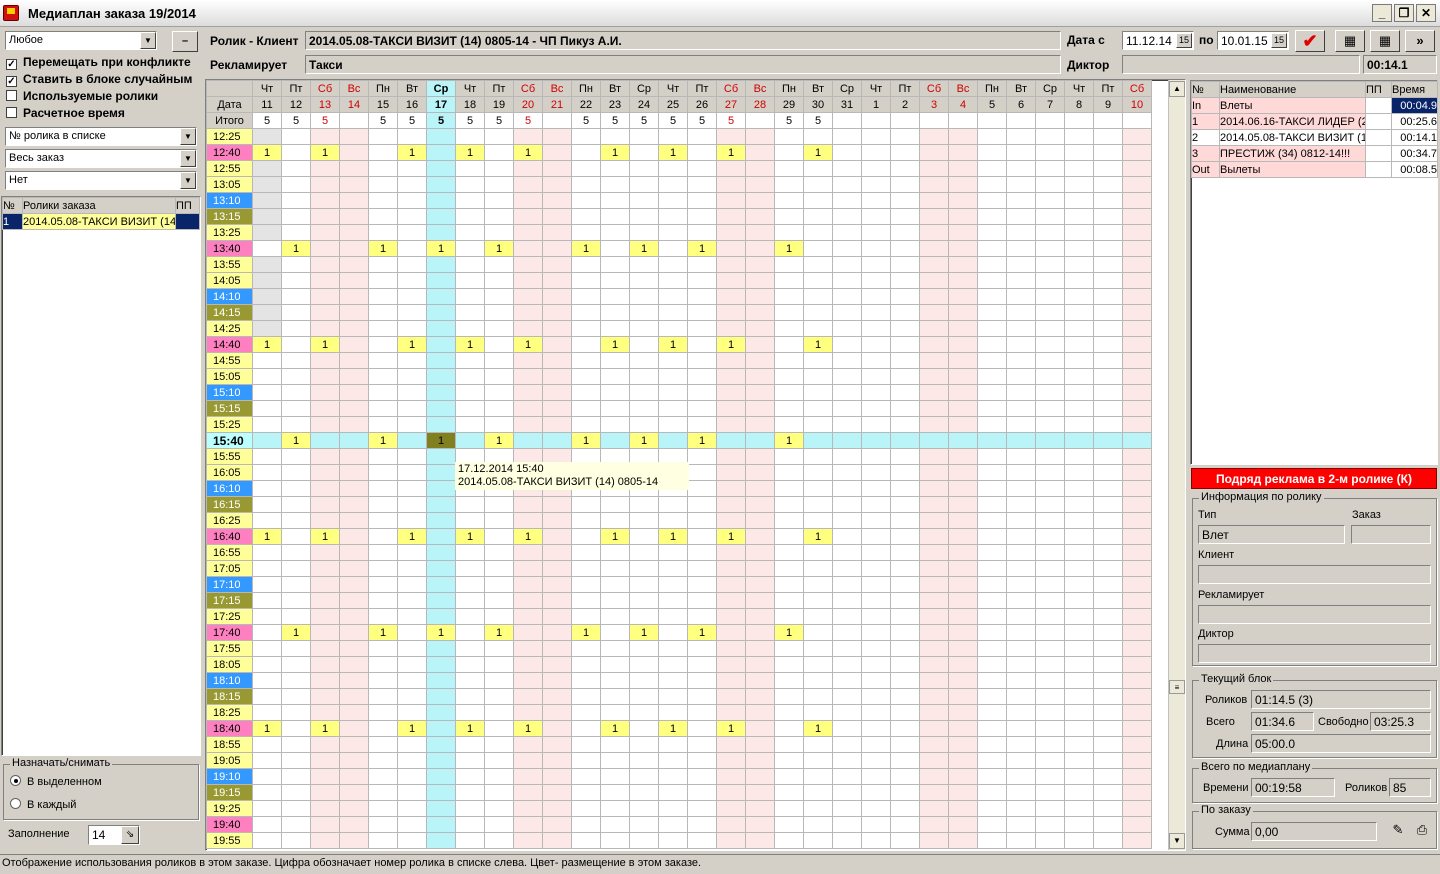 The image size is (1440, 874). What do you see at coordinates (229, 504) in the screenshot?
I see `time-slot-label: 16:15` at bounding box center [229, 504].